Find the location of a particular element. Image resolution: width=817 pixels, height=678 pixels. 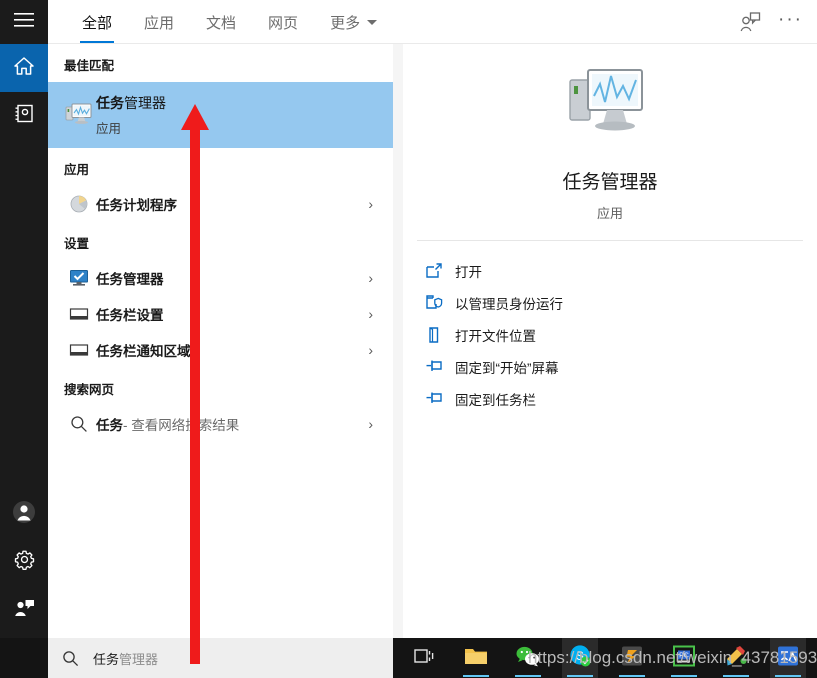

result-best-match-task-manager: 任务管理器 应用 is located at coordinates (220, 115).